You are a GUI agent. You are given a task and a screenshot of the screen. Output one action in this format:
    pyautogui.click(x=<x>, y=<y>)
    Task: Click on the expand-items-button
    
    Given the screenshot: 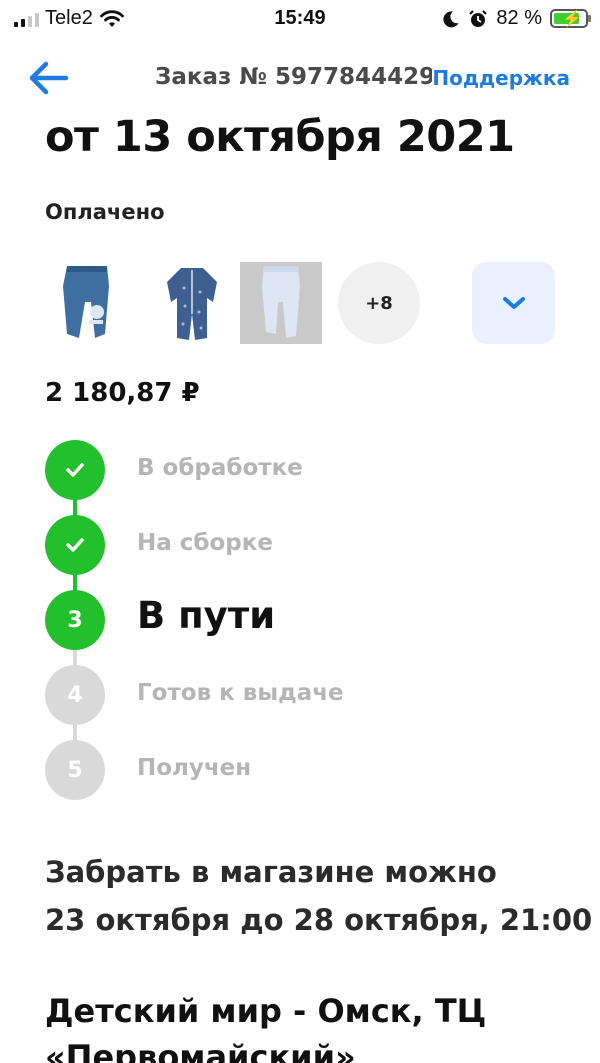 What is the action you would take?
    pyautogui.click(x=513, y=303)
    